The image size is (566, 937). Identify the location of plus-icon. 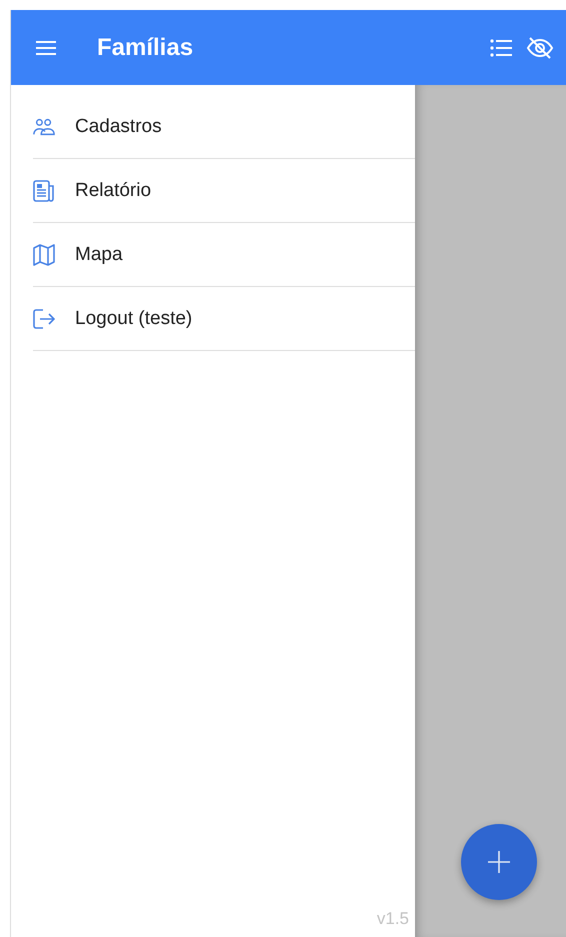
(499, 862).